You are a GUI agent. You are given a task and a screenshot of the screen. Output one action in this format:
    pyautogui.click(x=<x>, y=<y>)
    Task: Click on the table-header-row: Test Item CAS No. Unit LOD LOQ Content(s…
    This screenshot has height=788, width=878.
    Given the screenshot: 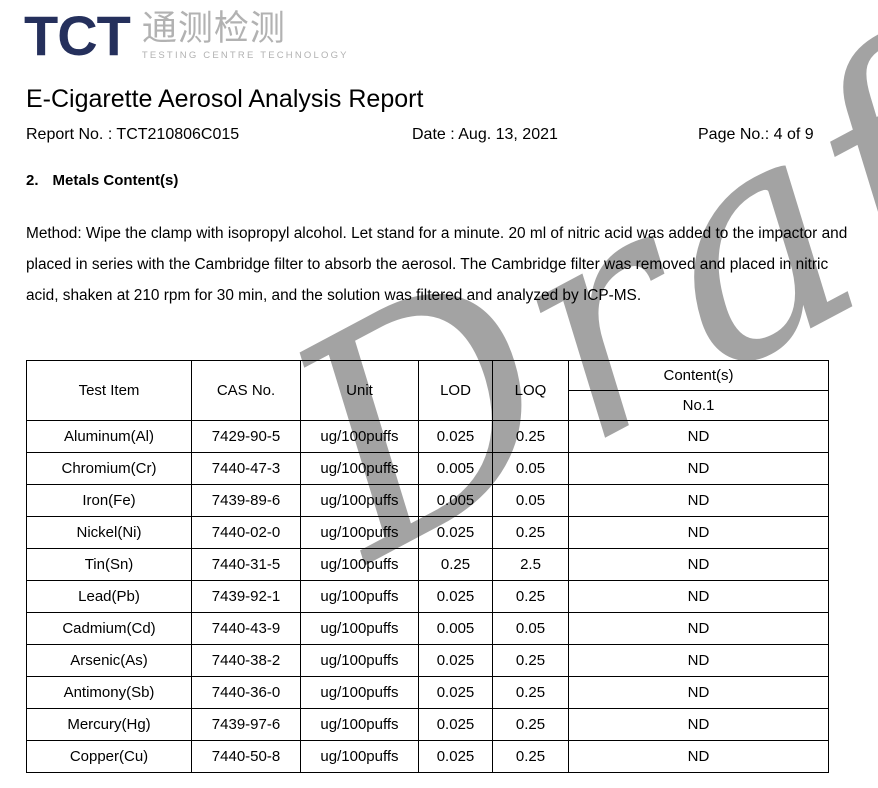 What is the action you would take?
    pyautogui.click(x=427, y=390)
    